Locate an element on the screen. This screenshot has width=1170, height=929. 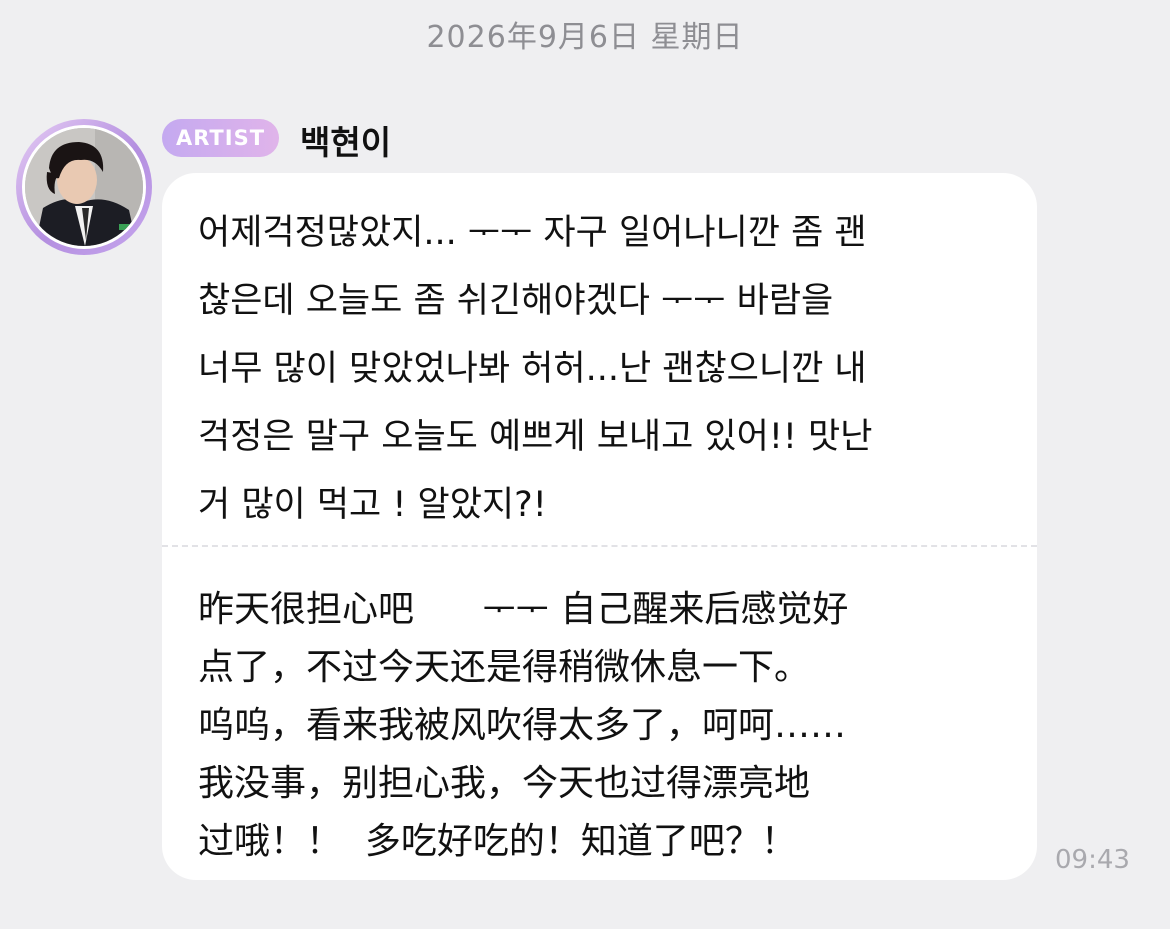
artist-badge: ARTIST is located at coordinates (220, 138).